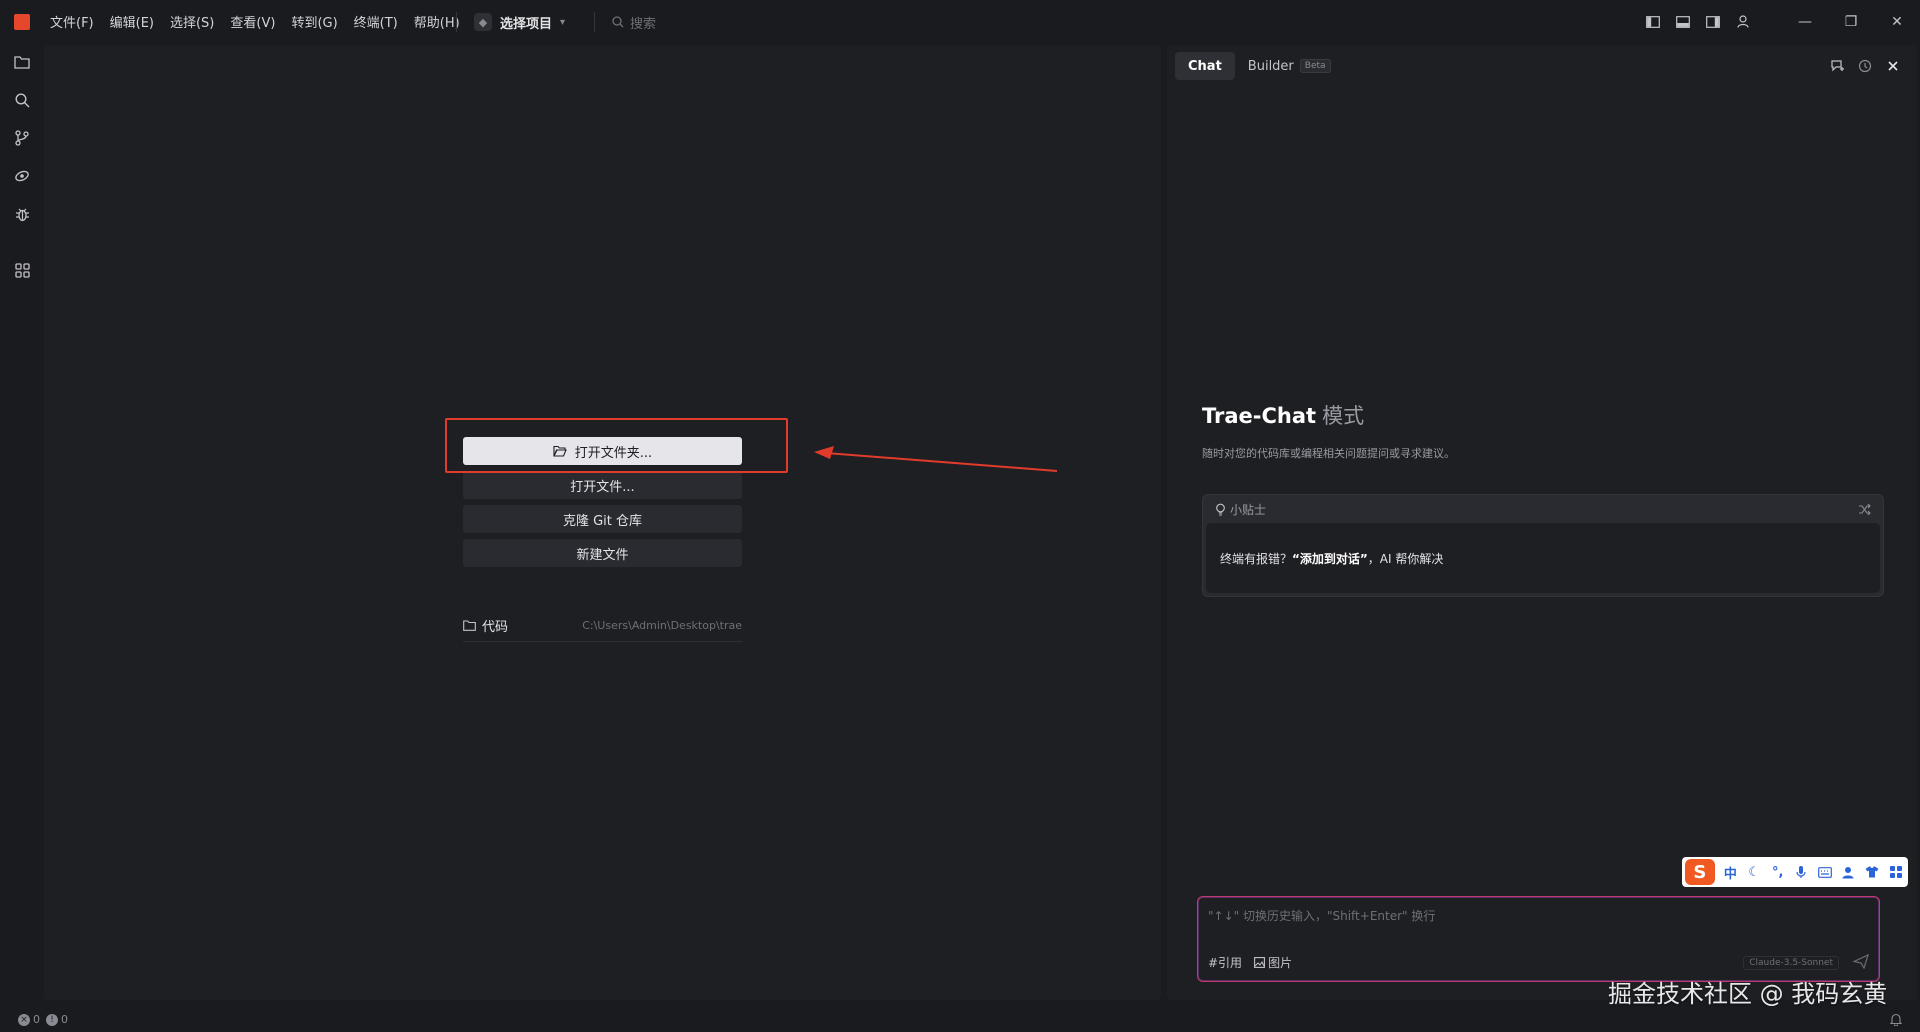  What do you see at coordinates (1270, 66) in the screenshot?
I see `tab-builder-label: Builder` at bounding box center [1270, 66].